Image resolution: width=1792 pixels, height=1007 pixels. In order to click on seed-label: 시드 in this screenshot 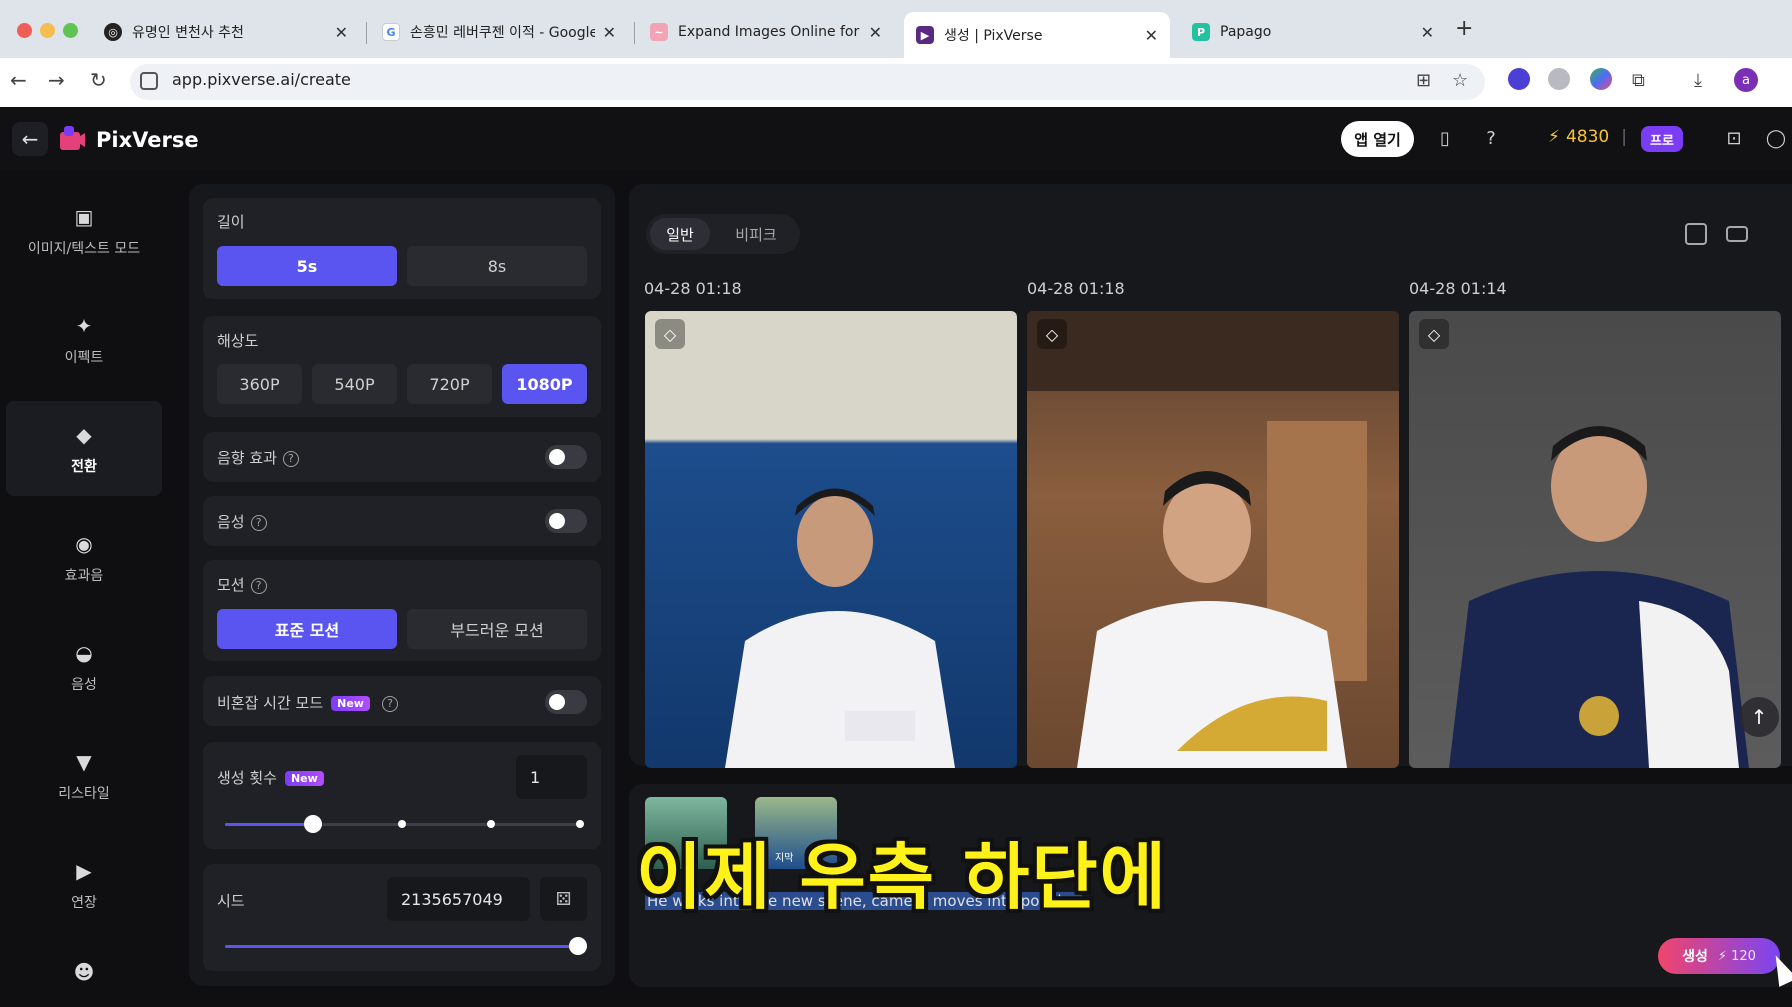, I will do `click(231, 901)`.